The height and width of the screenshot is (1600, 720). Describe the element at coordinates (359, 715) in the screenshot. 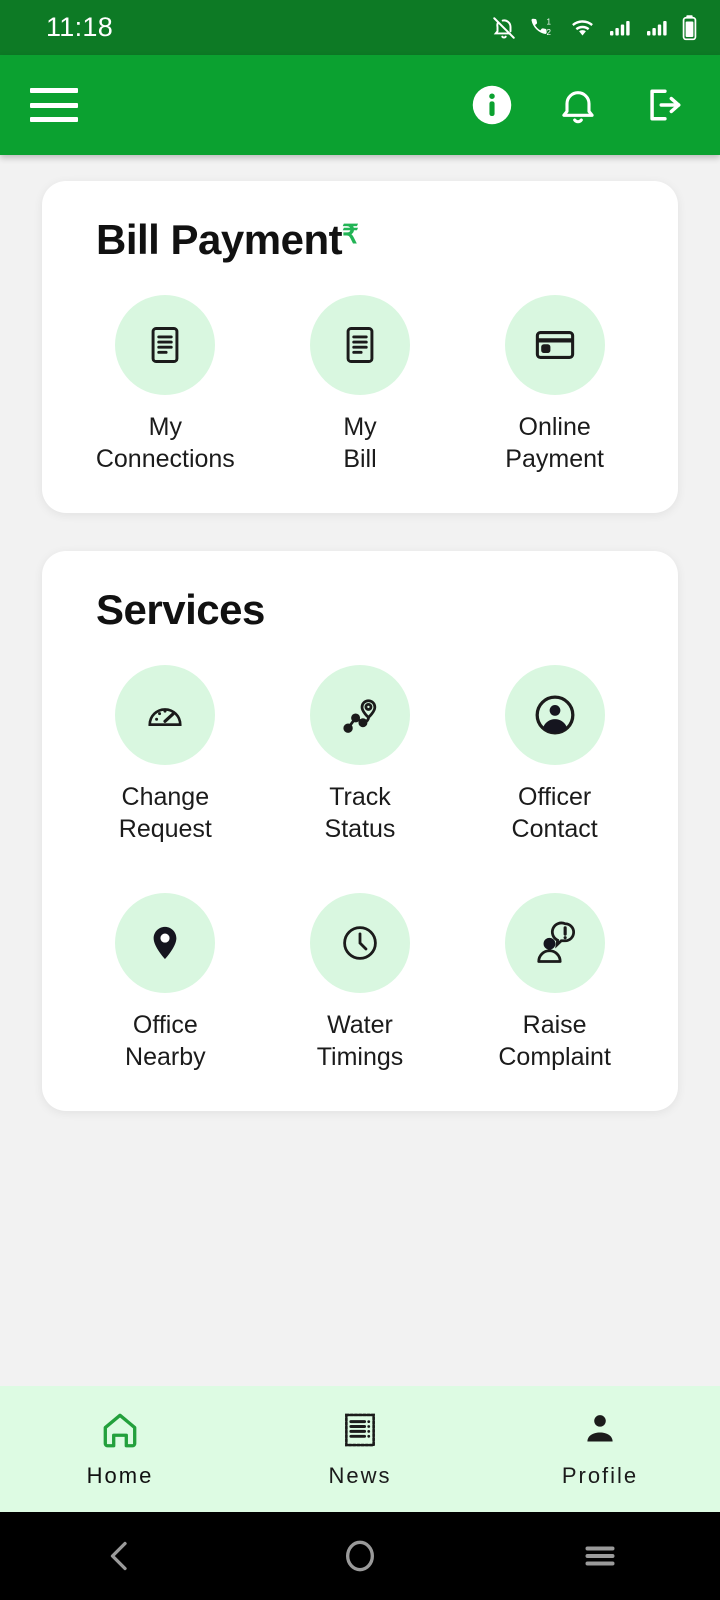

I see `route-pin-icon` at that location.